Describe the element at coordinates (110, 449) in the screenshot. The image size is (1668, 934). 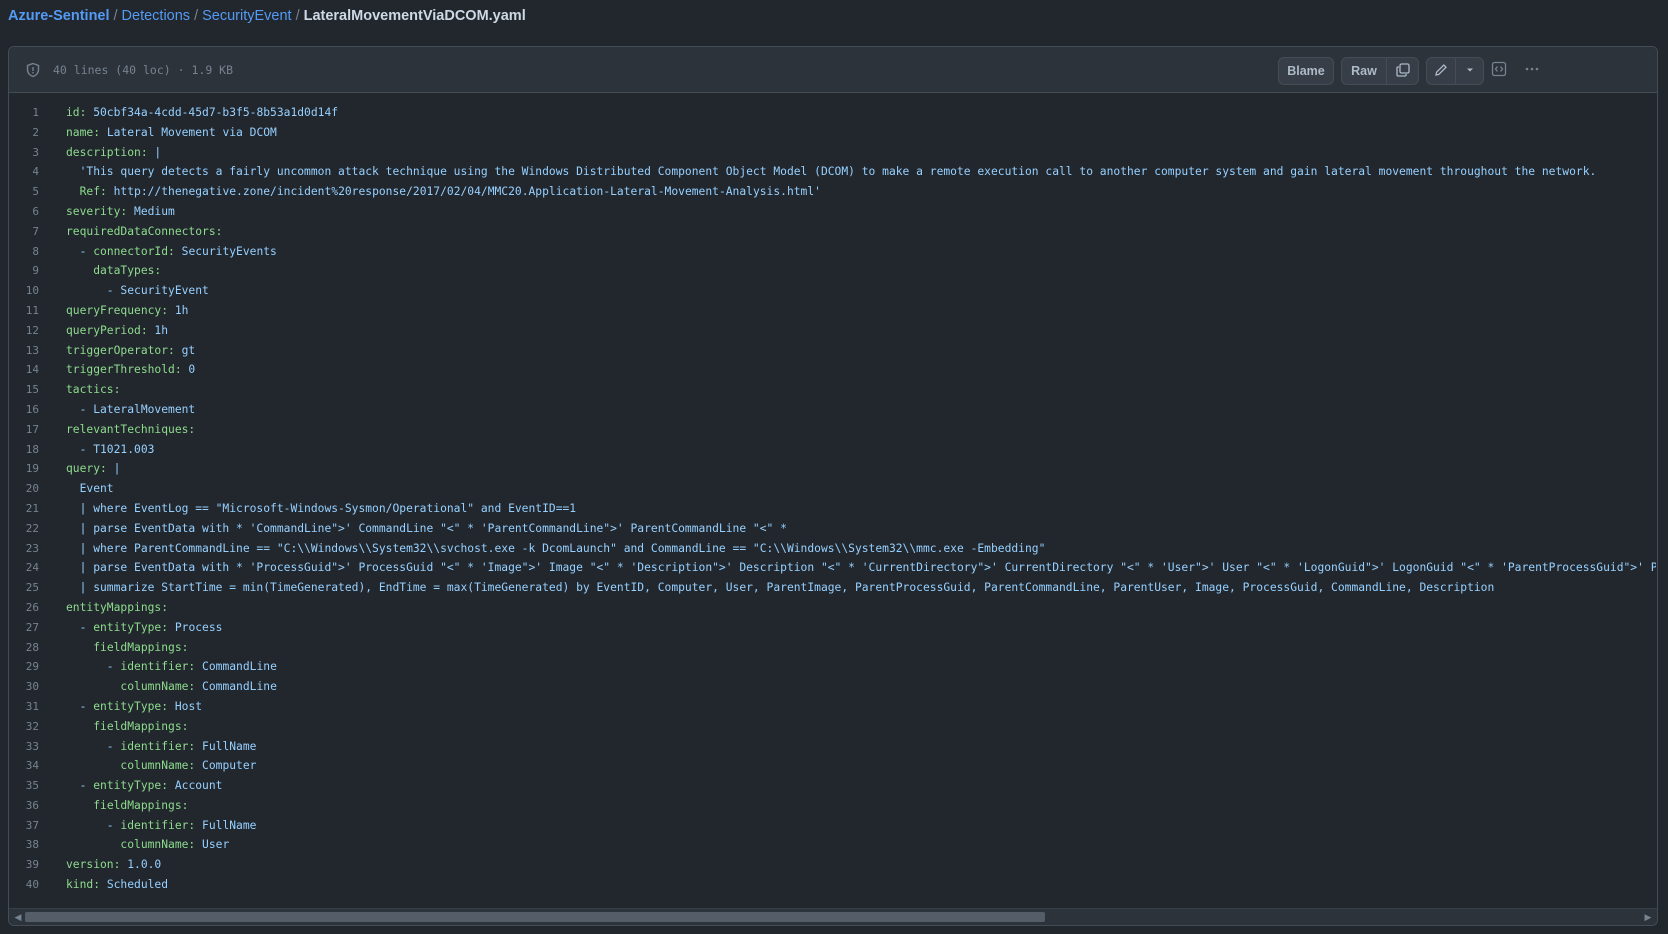
I see `line-text: - T1021.003` at that location.